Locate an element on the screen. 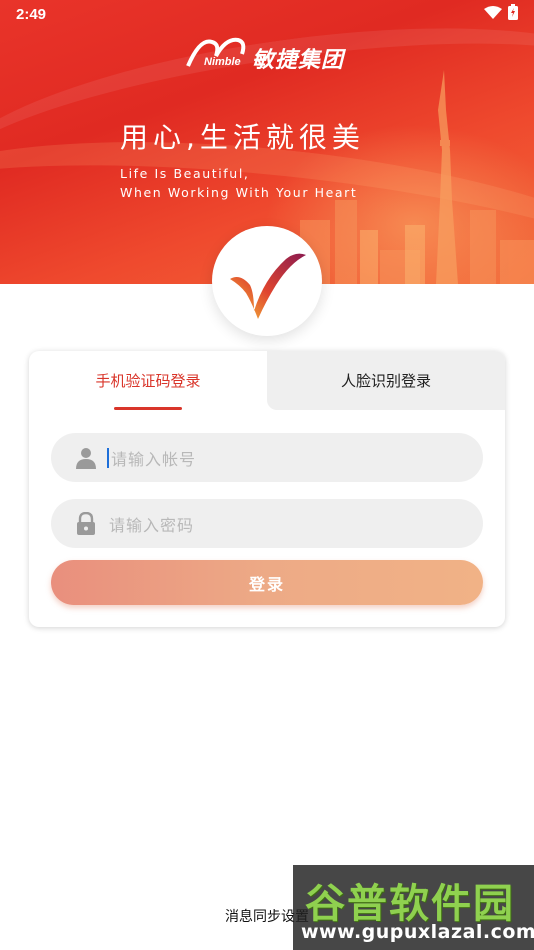 Image resolution: width=534 pixels, height=950 pixels. battery-icon is located at coordinates (513, 14).